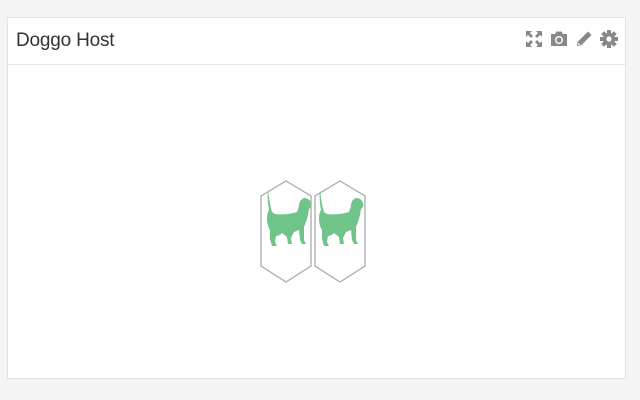 The height and width of the screenshot is (400, 640). I want to click on camera-icon, so click(559, 38).